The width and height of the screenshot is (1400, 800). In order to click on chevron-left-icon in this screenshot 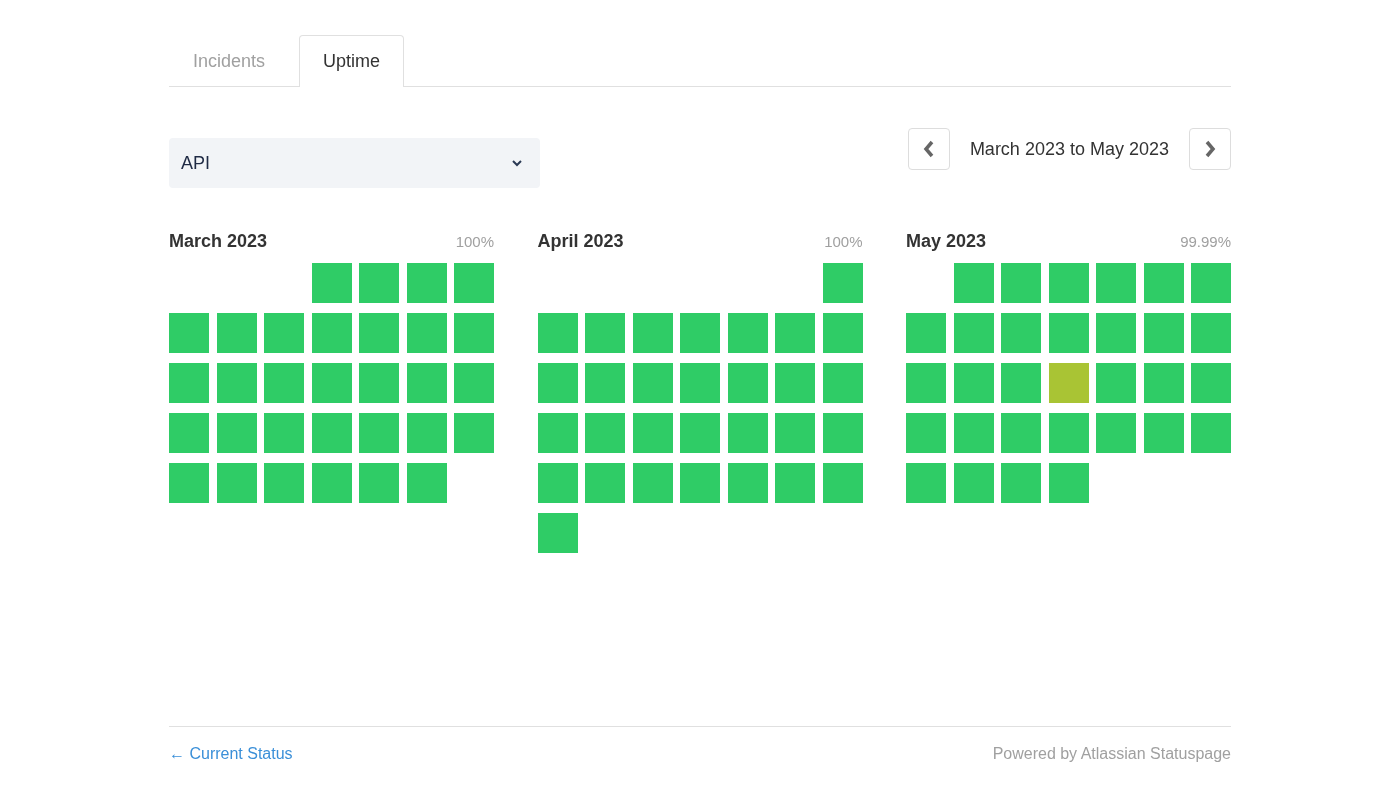, I will do `click(928, 149)`.